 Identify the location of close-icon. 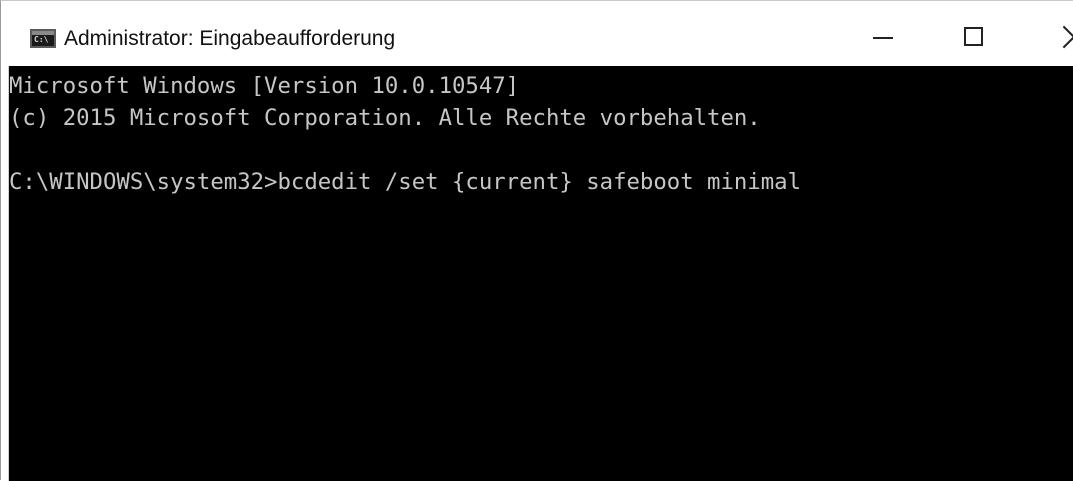
(1066, 37).